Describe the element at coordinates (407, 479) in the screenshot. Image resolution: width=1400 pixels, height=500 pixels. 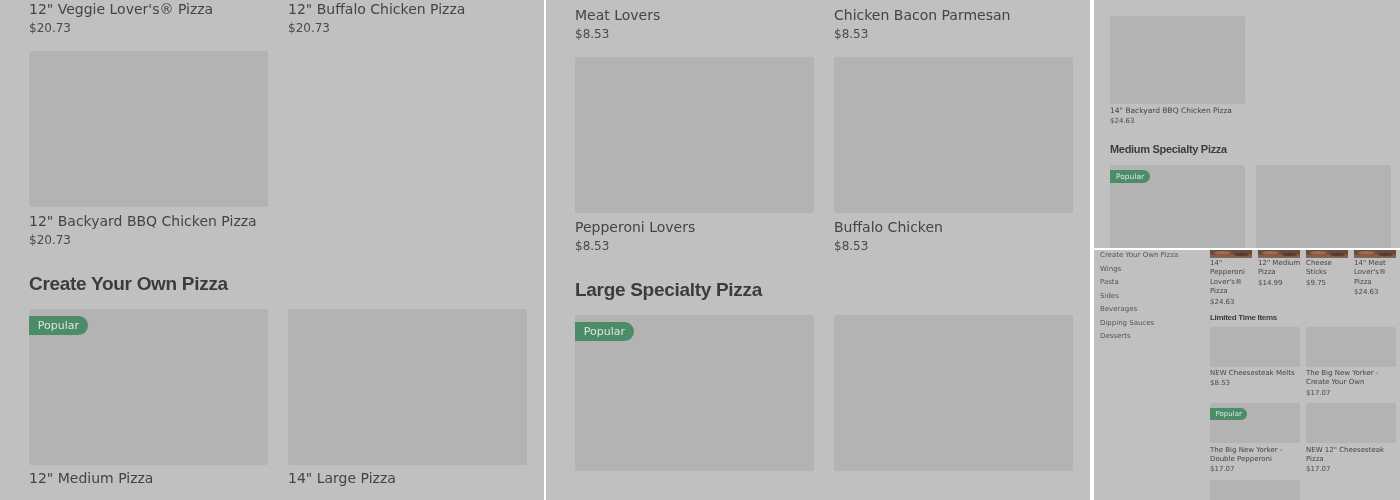
I see `item-name: 14" Large Pizza` at that location.